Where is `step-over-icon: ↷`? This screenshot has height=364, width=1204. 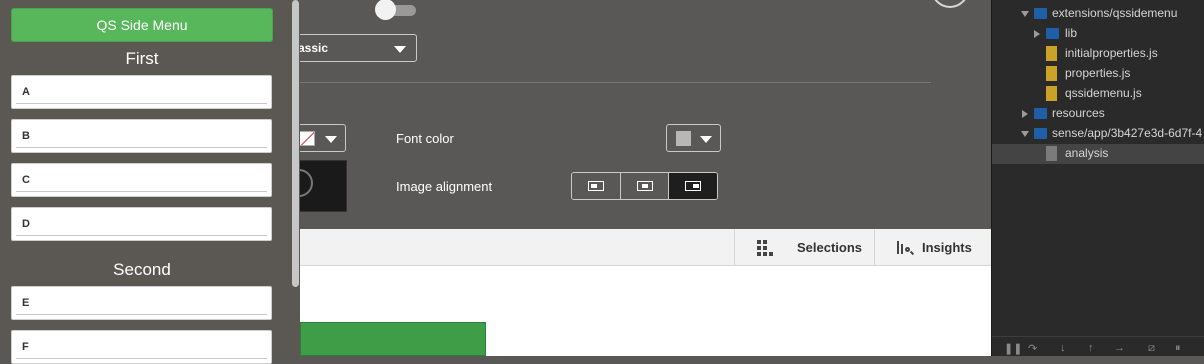
step-over-icon: ↷ is located at coordinates (1032, 348).